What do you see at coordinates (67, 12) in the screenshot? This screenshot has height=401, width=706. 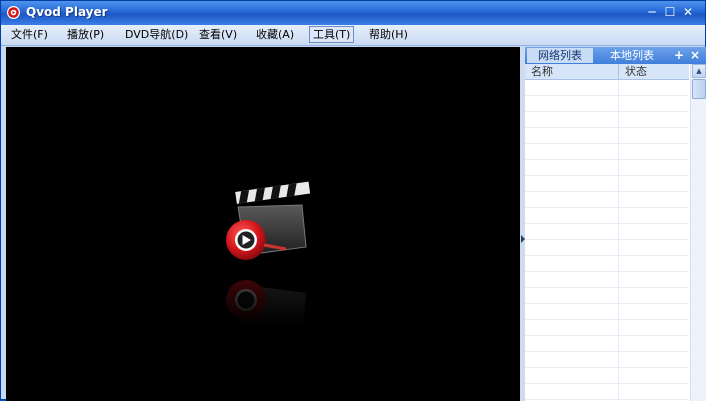 I see `window-title: Qvod Player` at bounding box center [67, 12].